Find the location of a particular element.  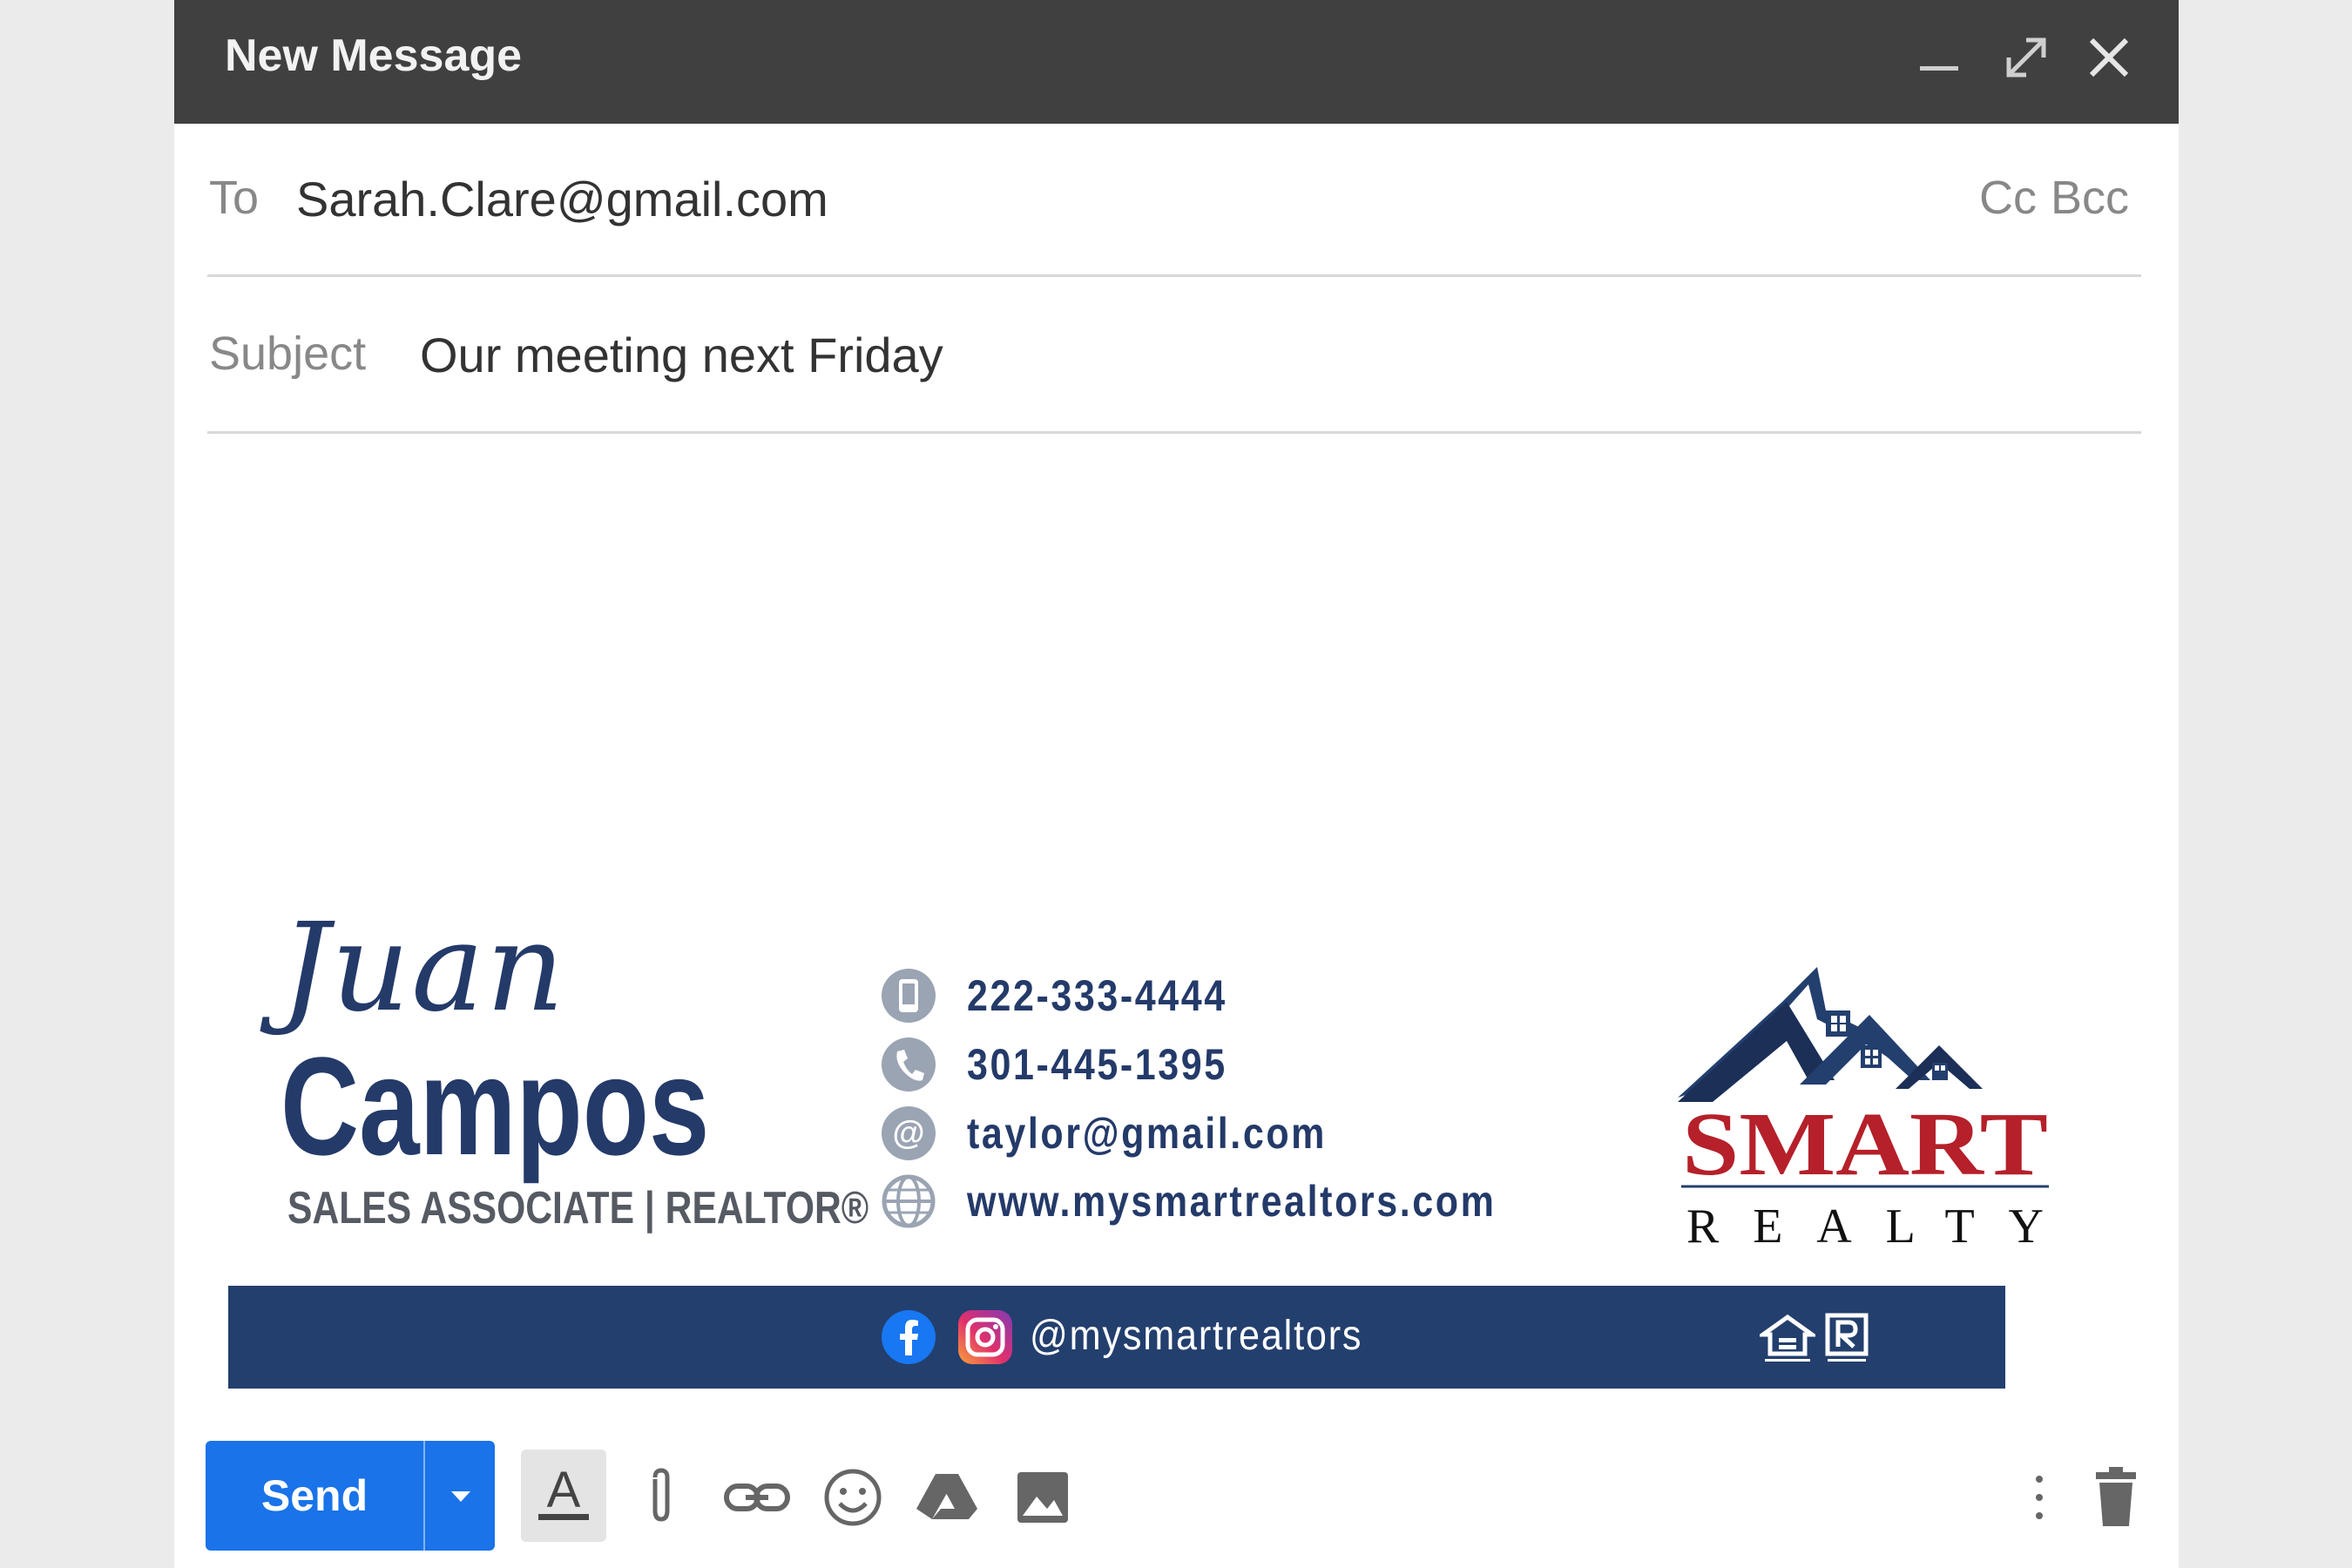

contact-website-text: www.mysmartrealtors.com is located at coordinates (1231, 1201).